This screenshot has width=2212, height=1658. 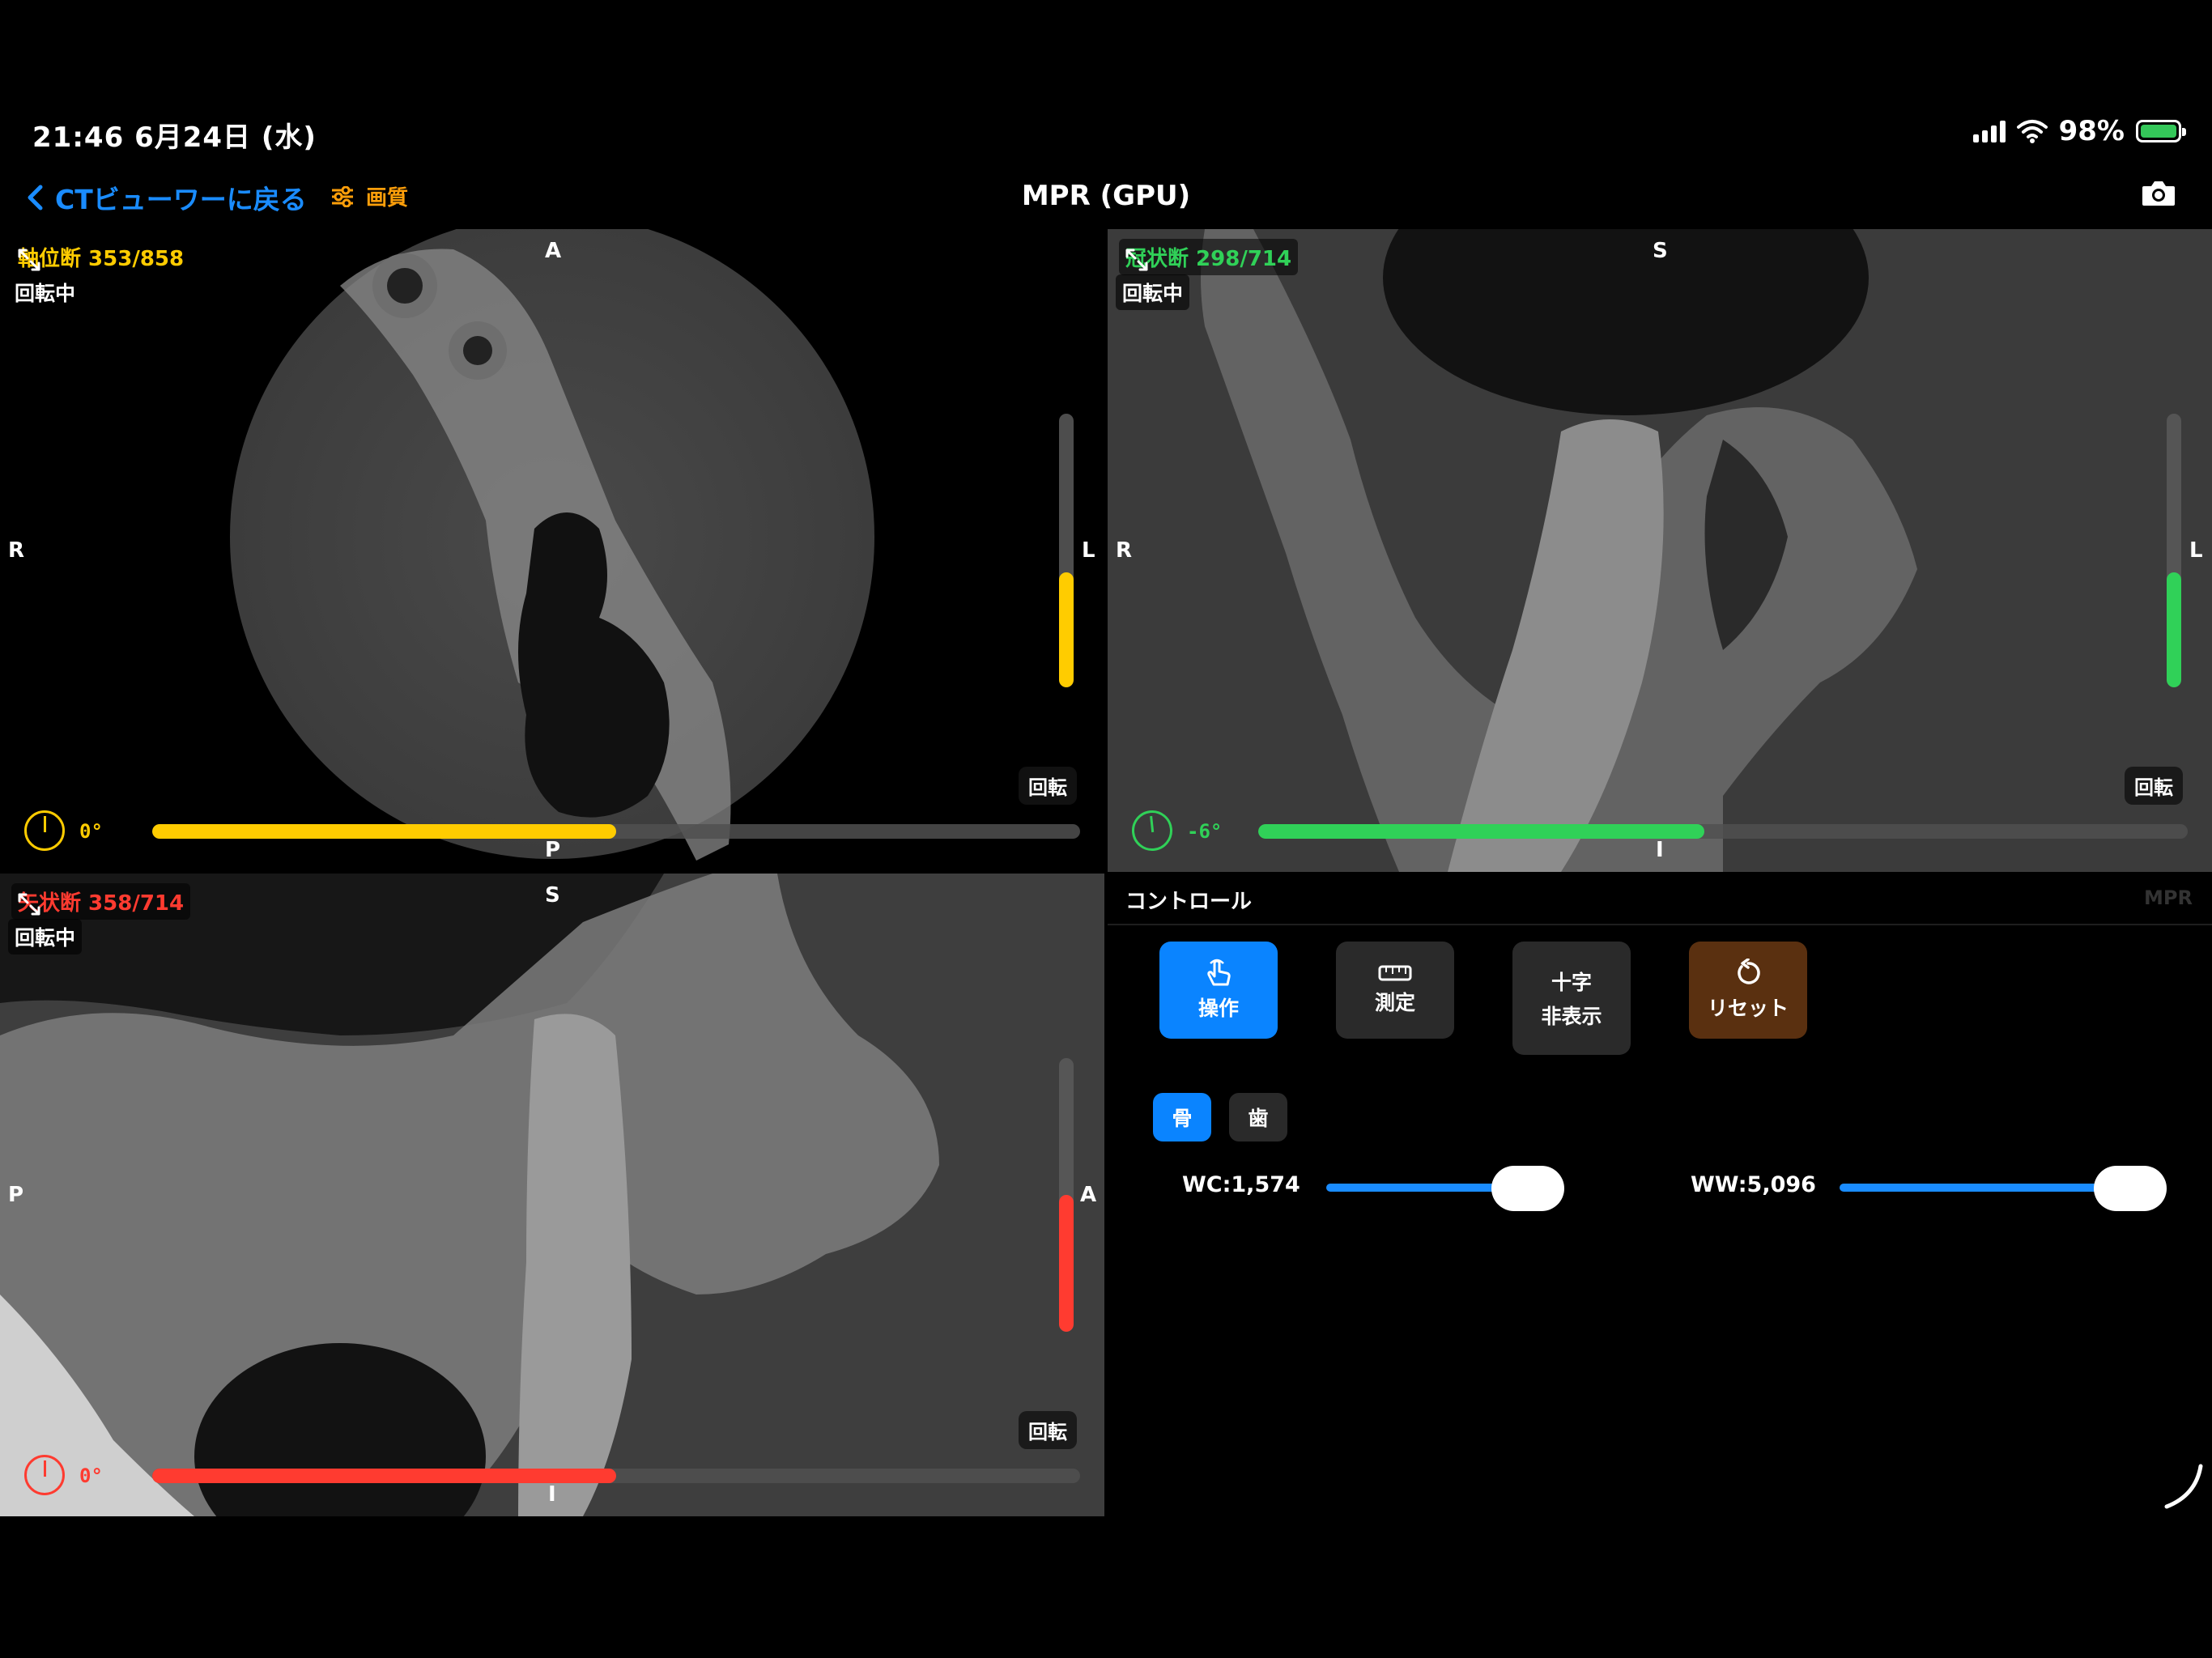 What do you see at coordinates (1218, 1008) in the screenshot?
I see `operate-tool-label: 操作` at bounding box center [1218, 1008].